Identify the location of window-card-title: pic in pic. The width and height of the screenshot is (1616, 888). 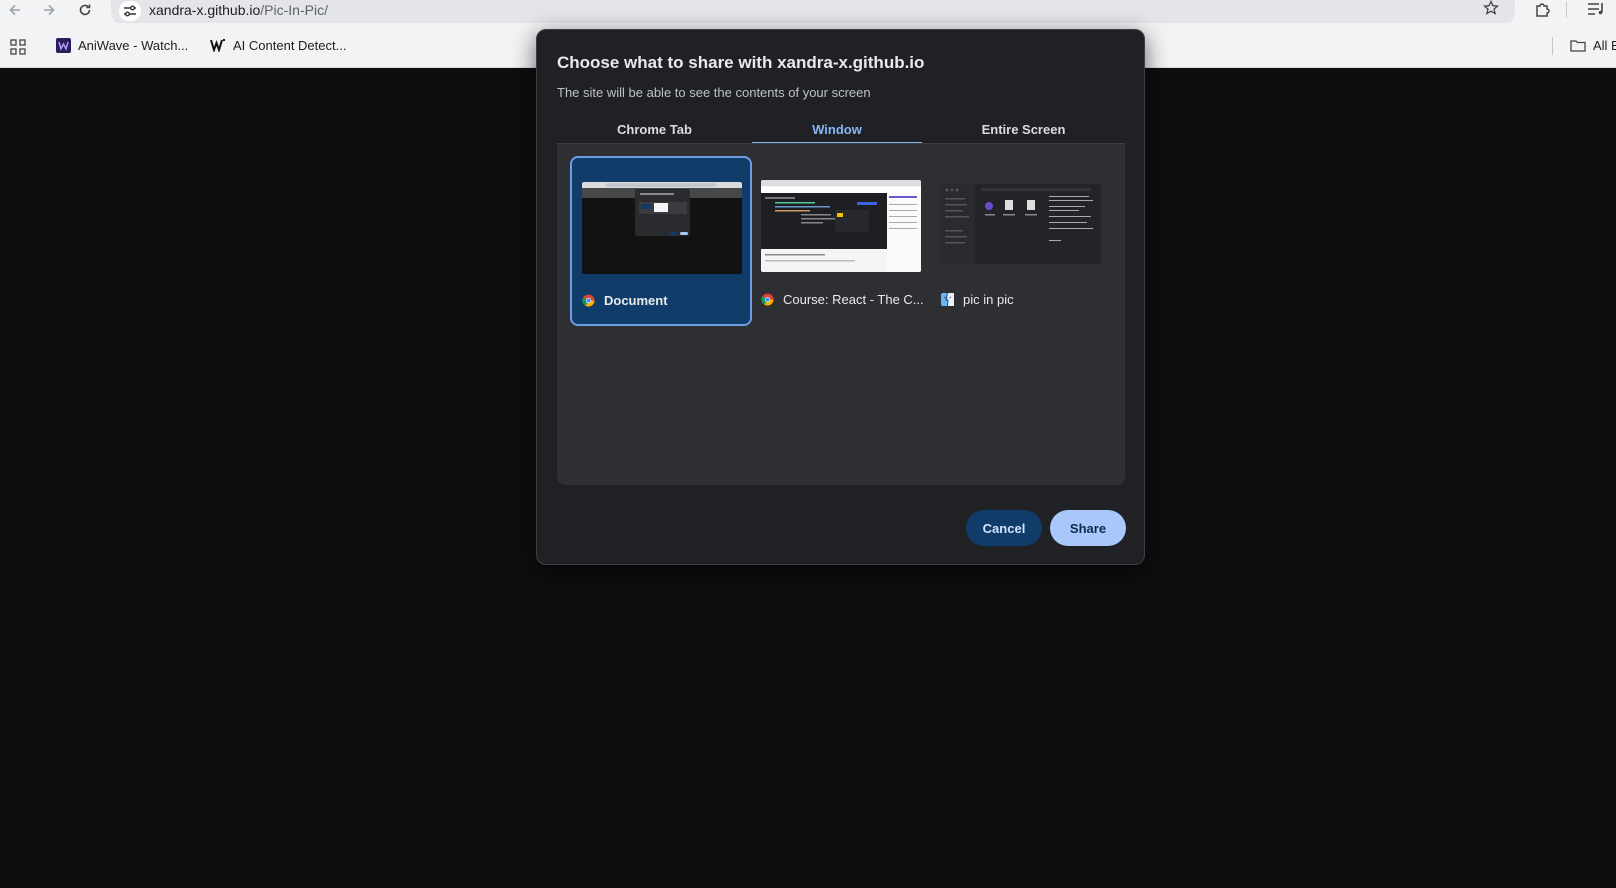
(988, 299).